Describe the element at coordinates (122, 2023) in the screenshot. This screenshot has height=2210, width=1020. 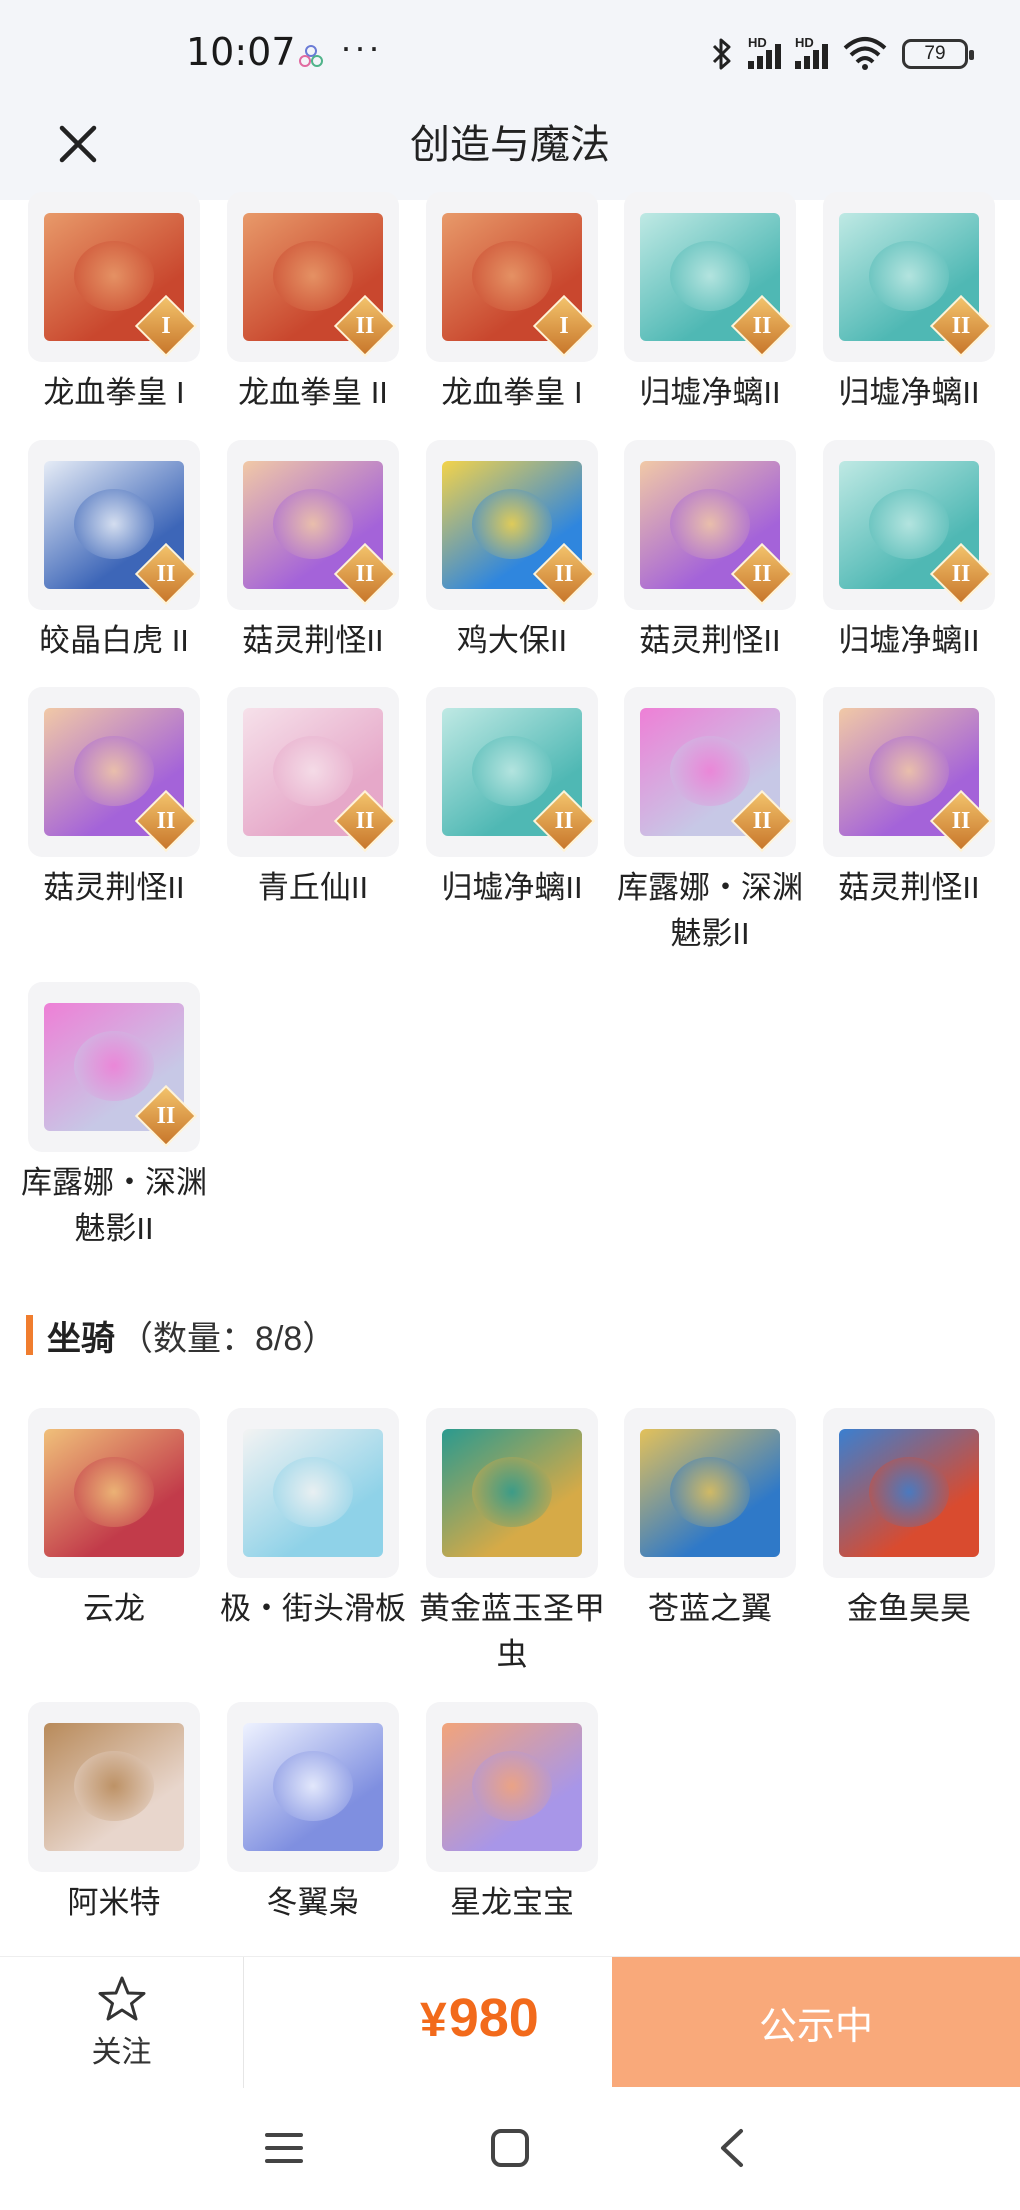
I see `follow-button: 关注` at that location.